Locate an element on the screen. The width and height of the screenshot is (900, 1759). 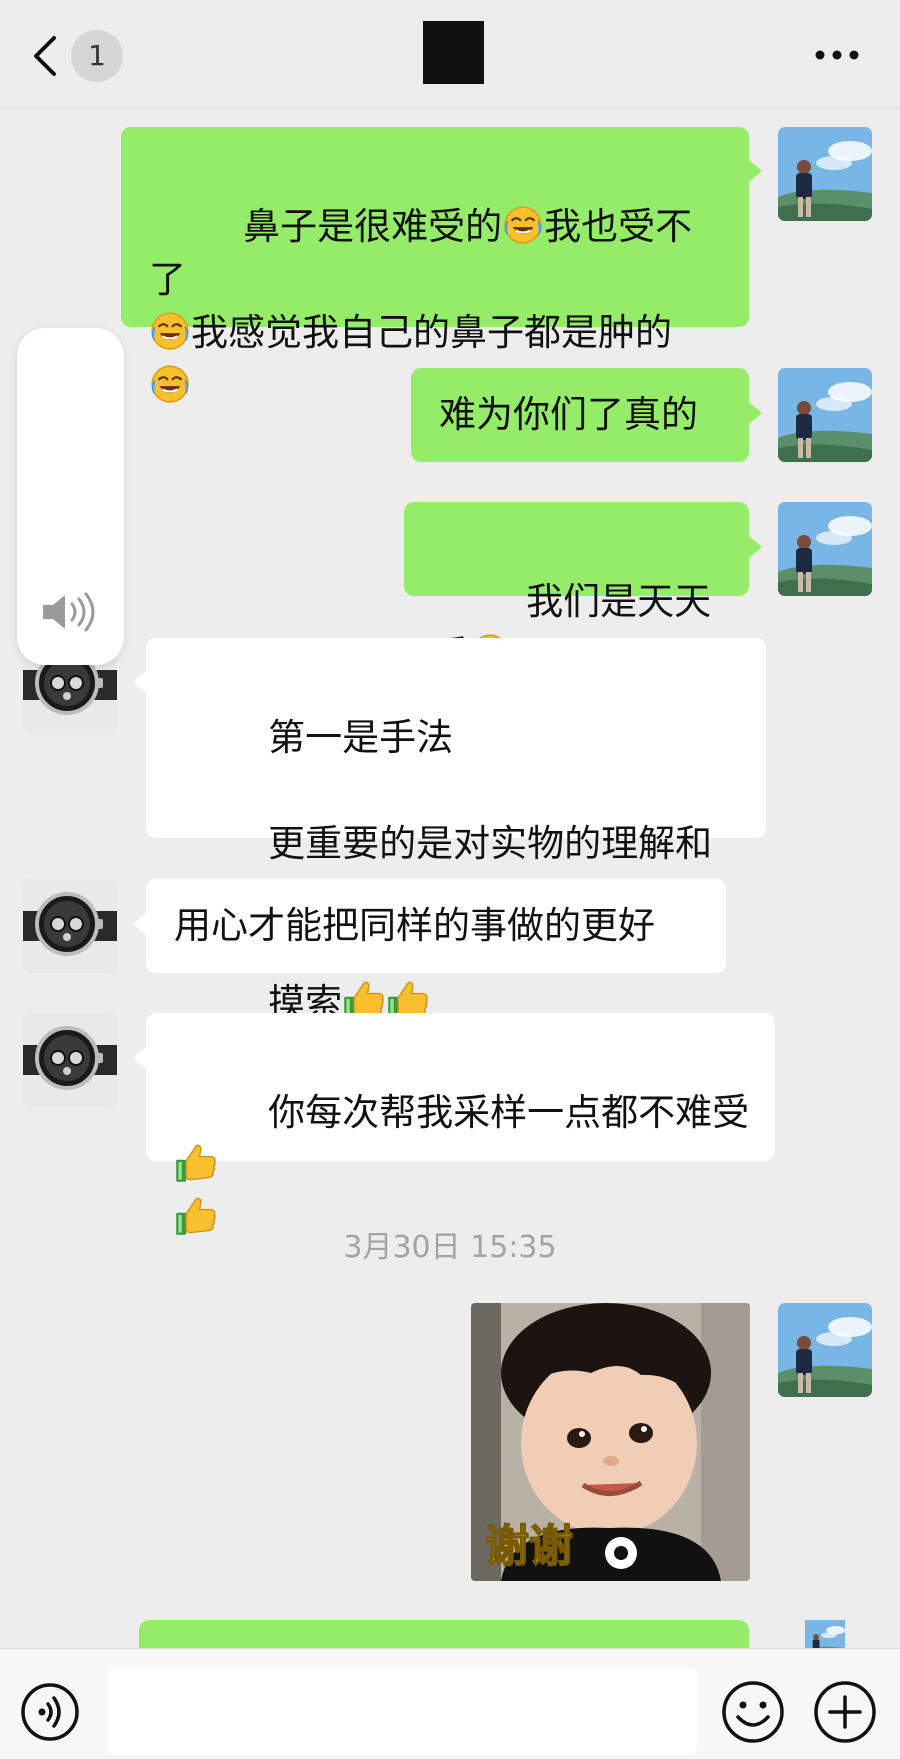
thumbs-up-emoji-icon is located at coordinates (196, 1162).